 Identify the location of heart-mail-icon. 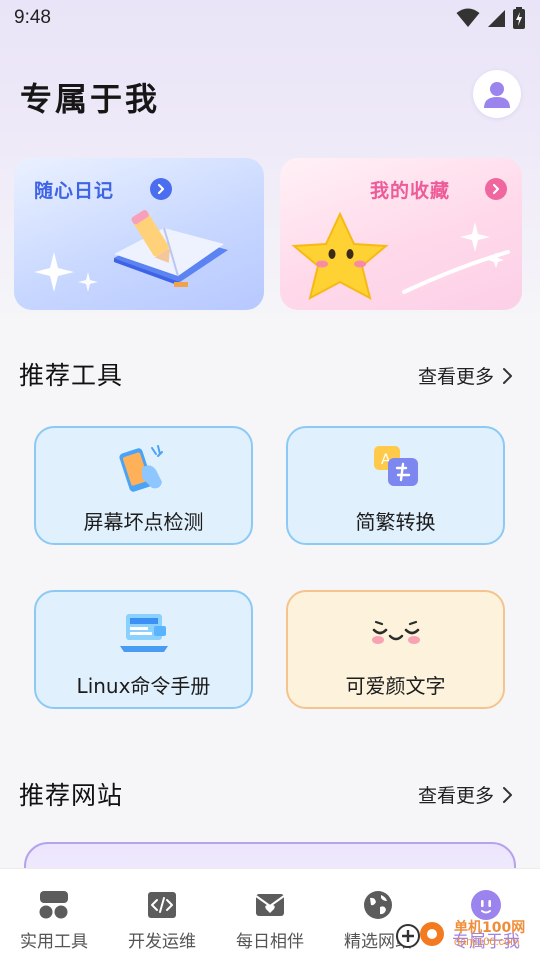
(270, 905).